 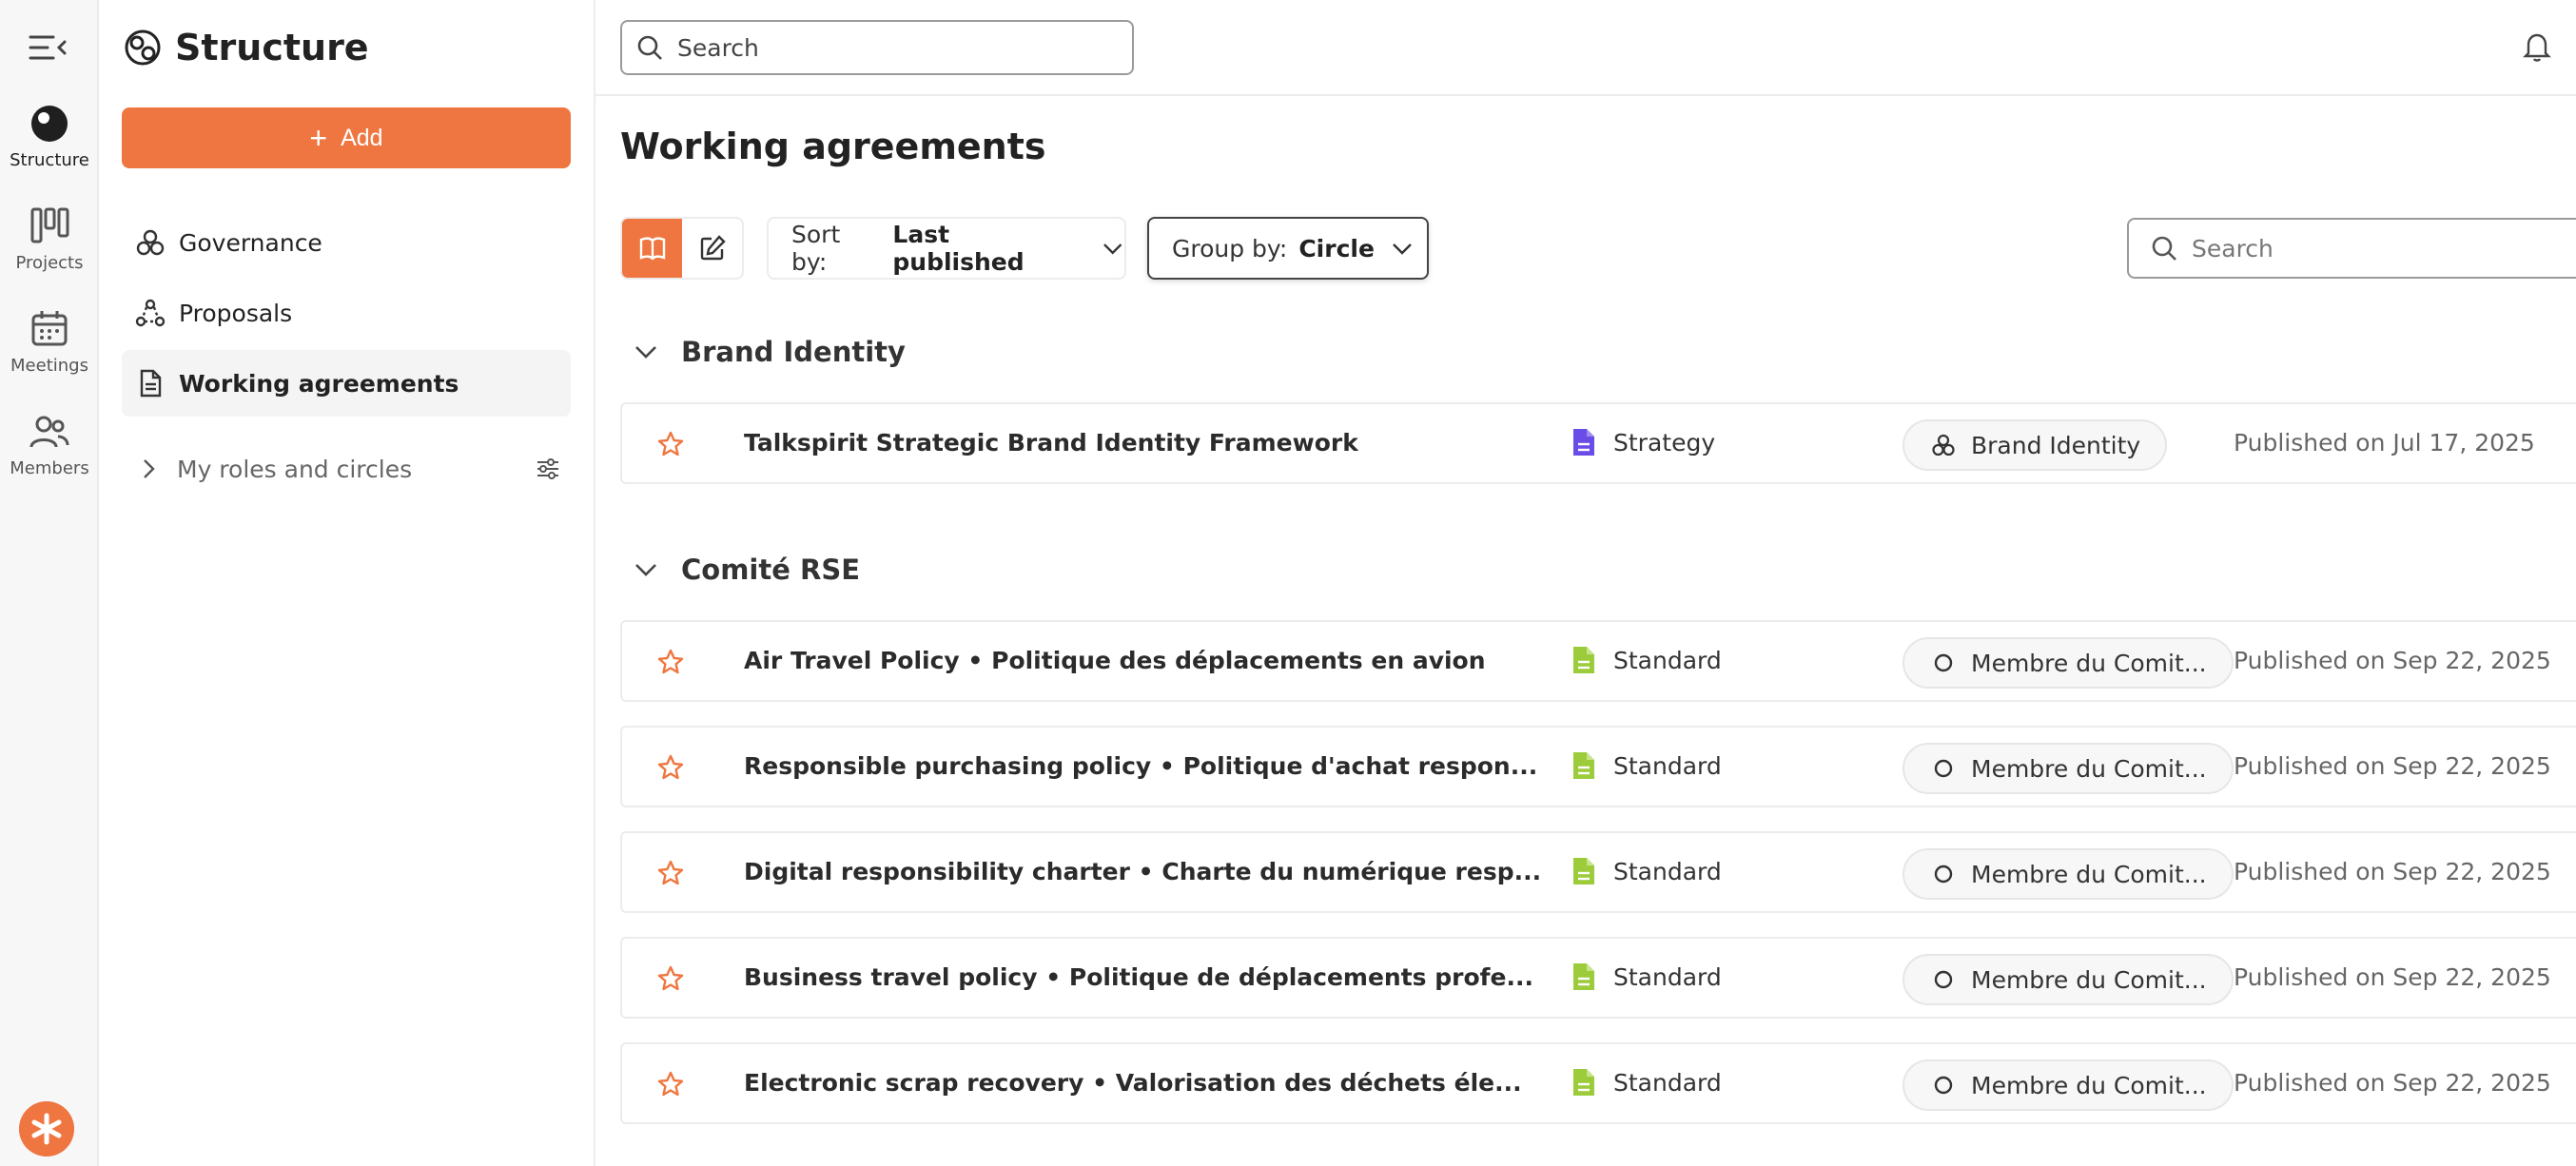 What do you see at coordinates (833, 147) in the screenshot?
I see `page-title: Working agreements` at bounding box center [833, 147].